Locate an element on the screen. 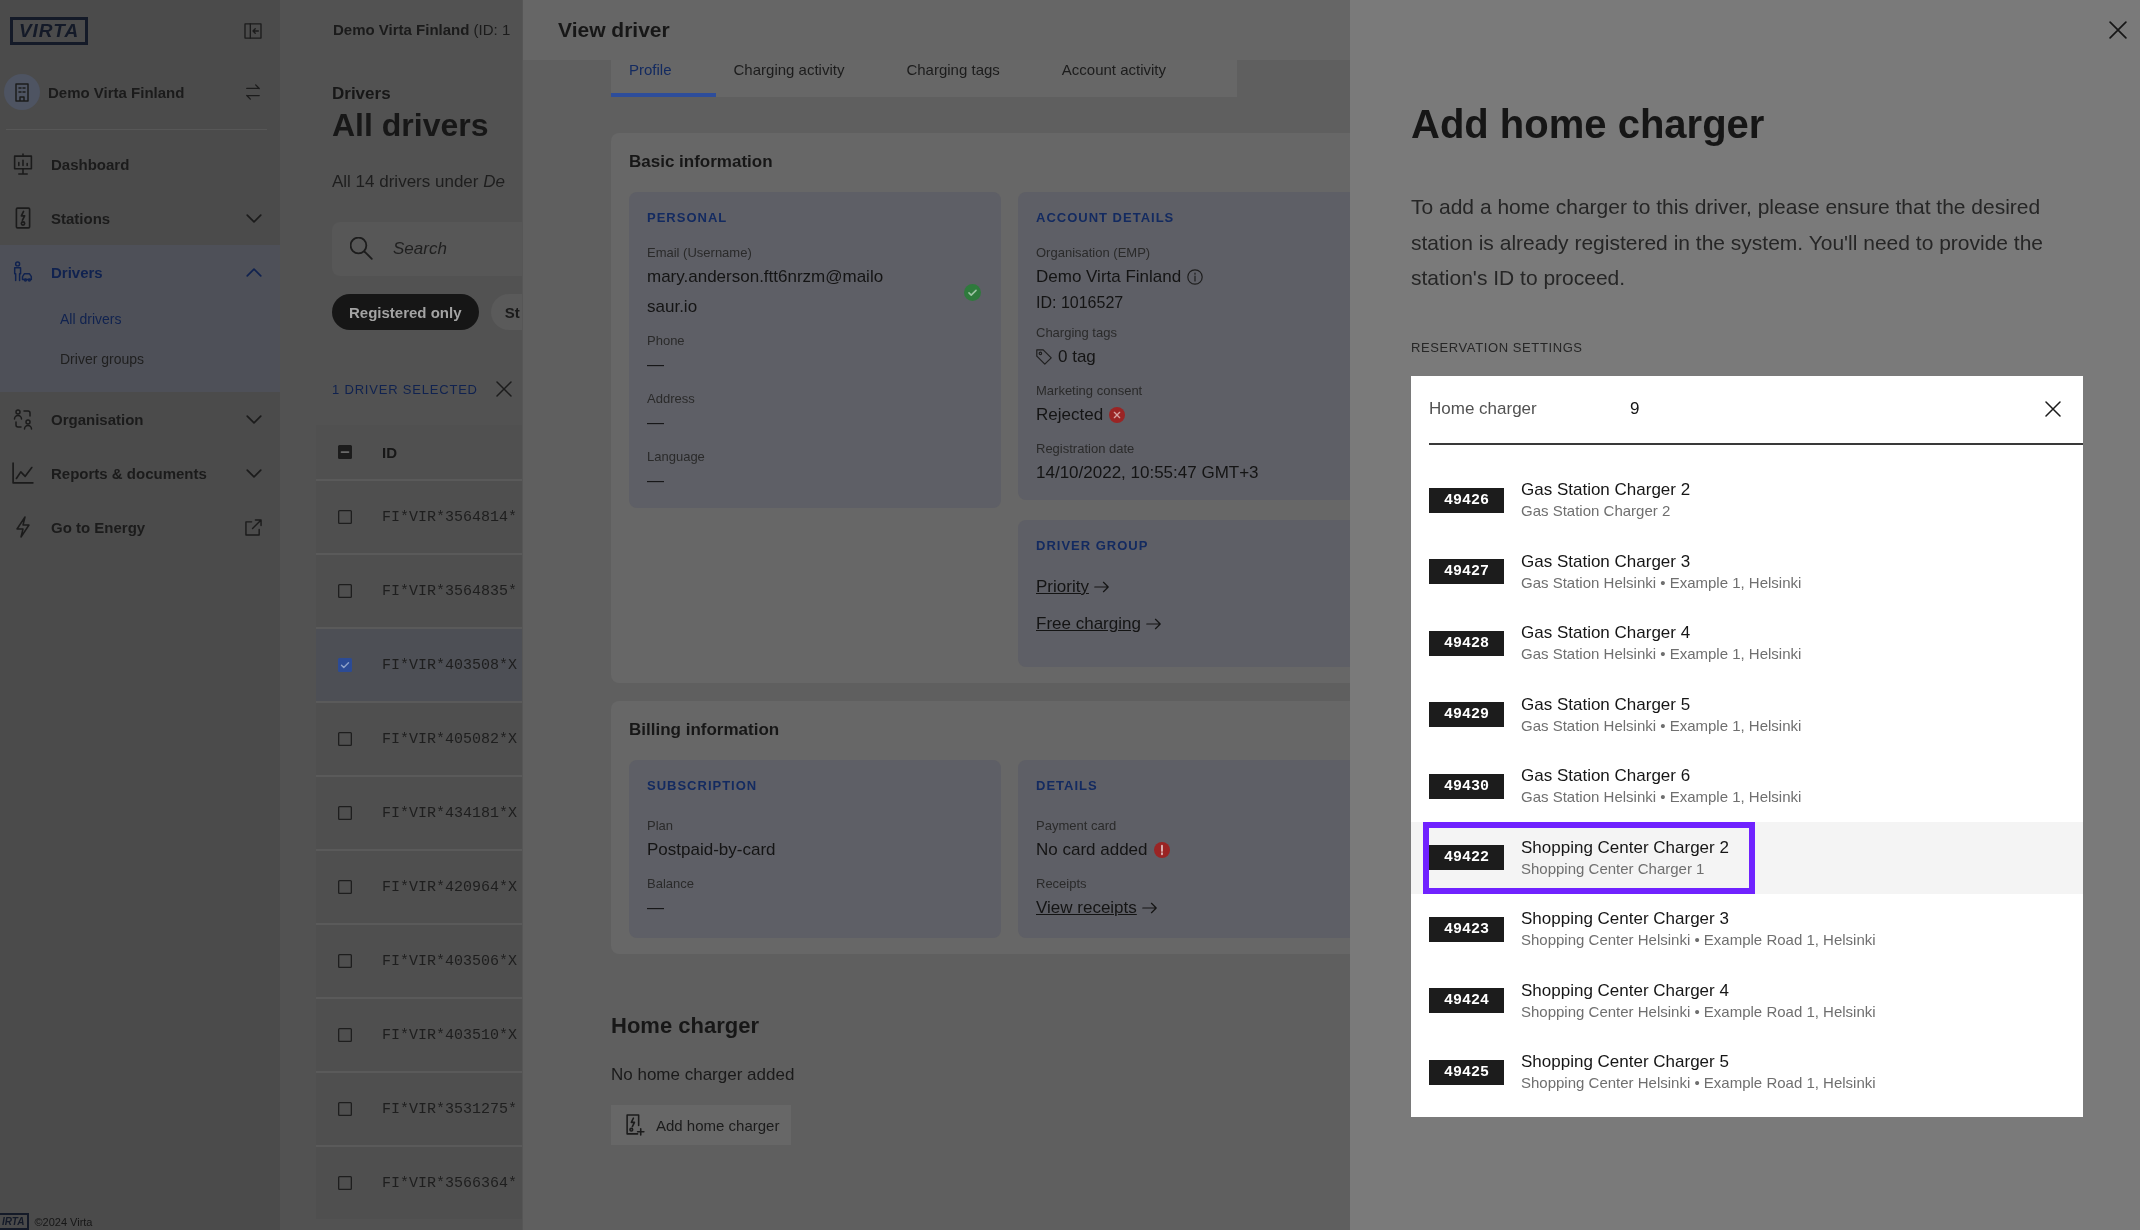  filter-chip: St is located at coordinates (506, 312).